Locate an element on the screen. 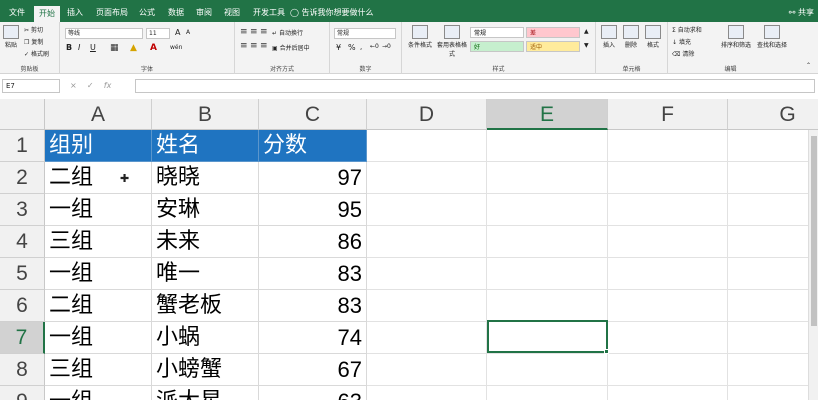  row-header-2: 2 is located at coordinates (22, 178).